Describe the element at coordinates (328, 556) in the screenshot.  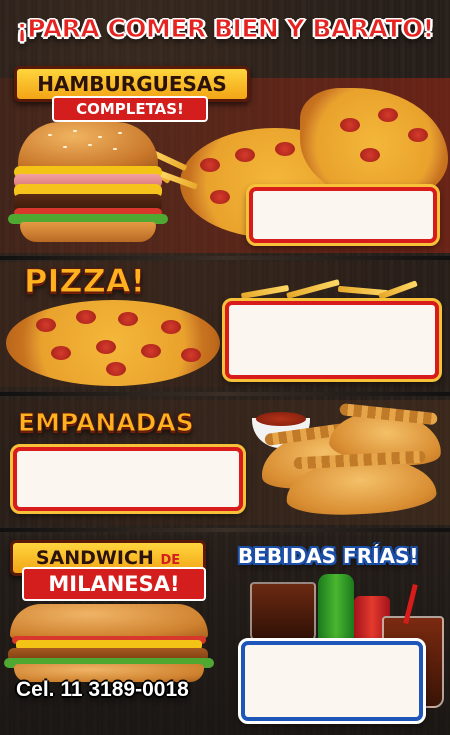
I see `bebidas-title: BEBIDAS FRÍAS!` at that location.